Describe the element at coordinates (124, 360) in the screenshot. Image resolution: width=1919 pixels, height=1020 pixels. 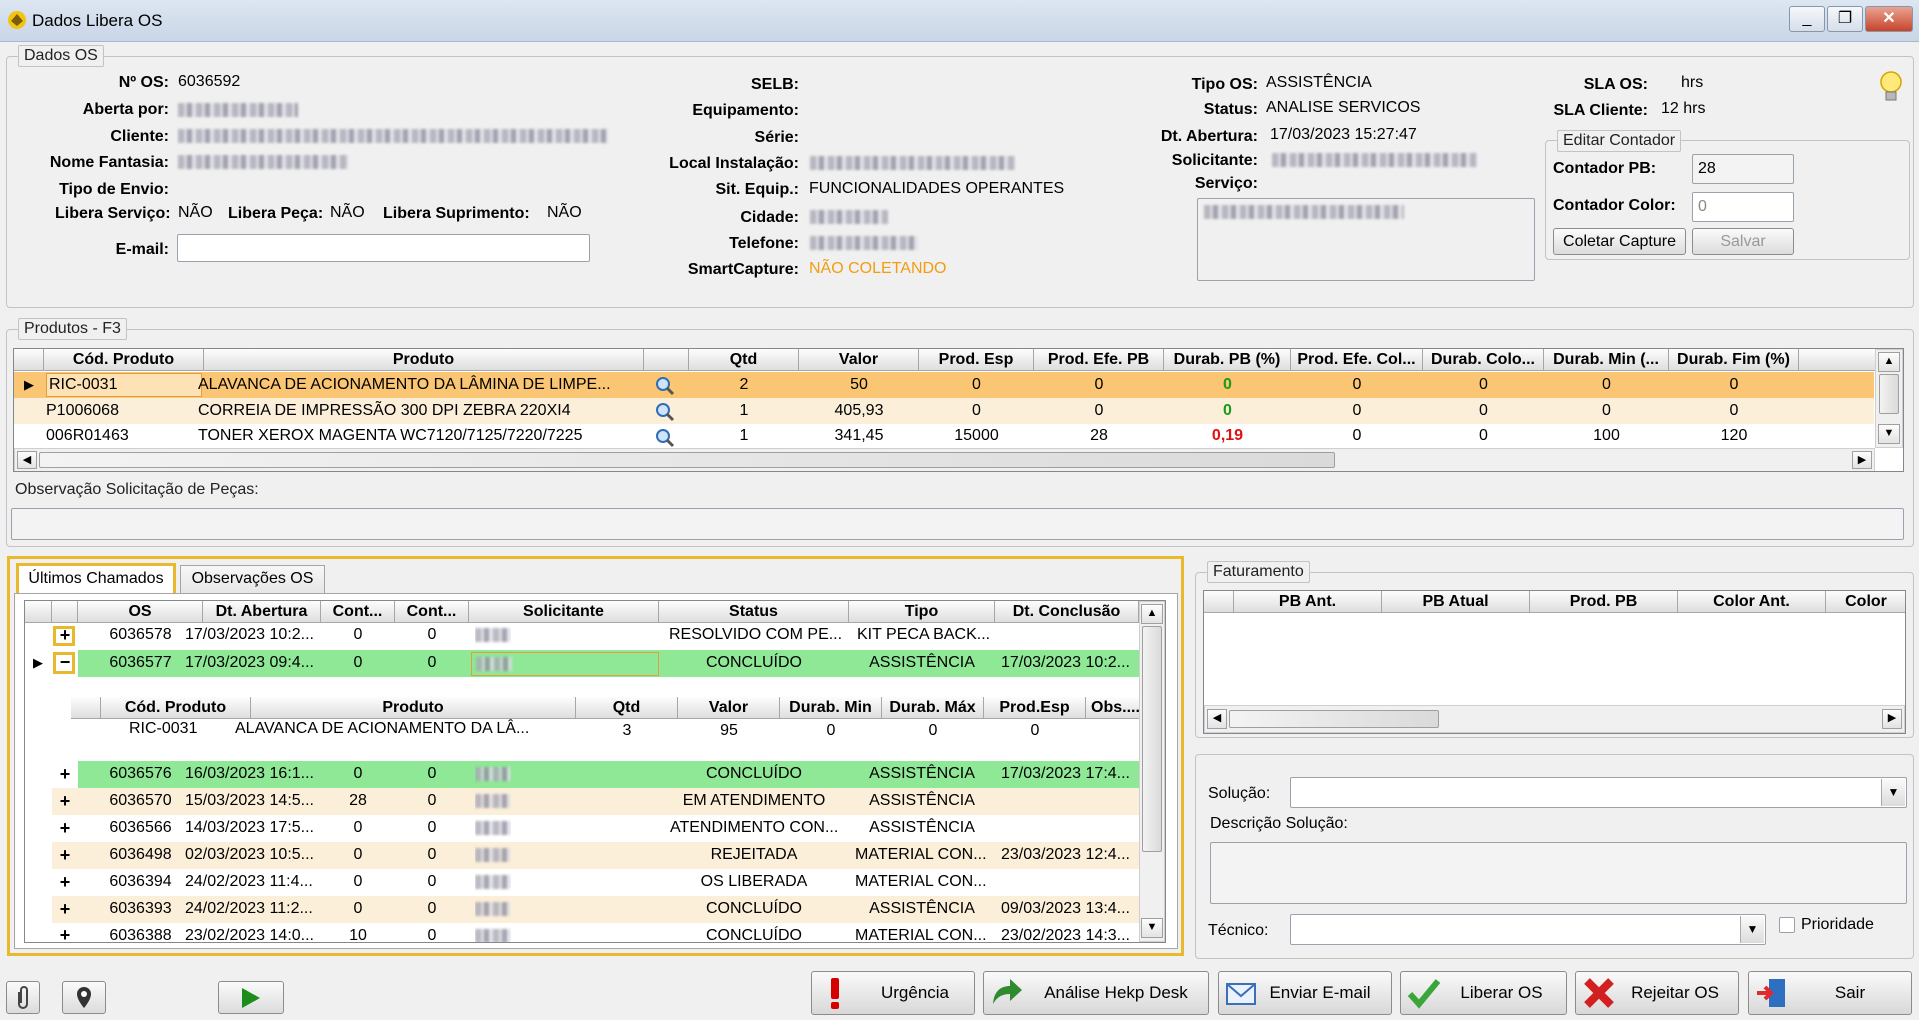
I see `col-cod-produto: Cód. Produto` at that location.